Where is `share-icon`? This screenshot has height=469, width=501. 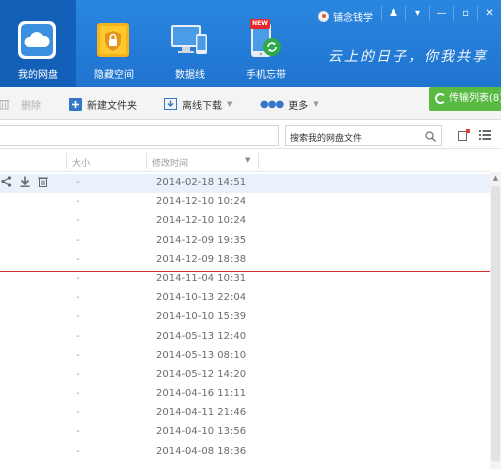
share-icon is located at coordinates (6, 181).